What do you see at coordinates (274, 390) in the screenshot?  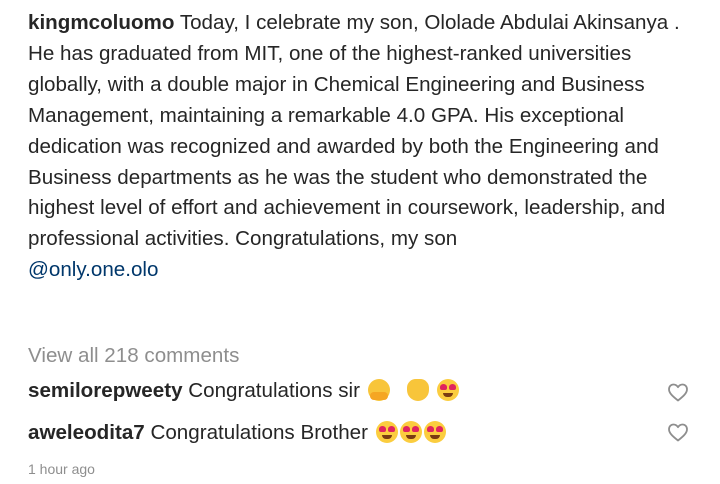 I see `comment-text: Congratulations sir` at bounding box center [274, 390].